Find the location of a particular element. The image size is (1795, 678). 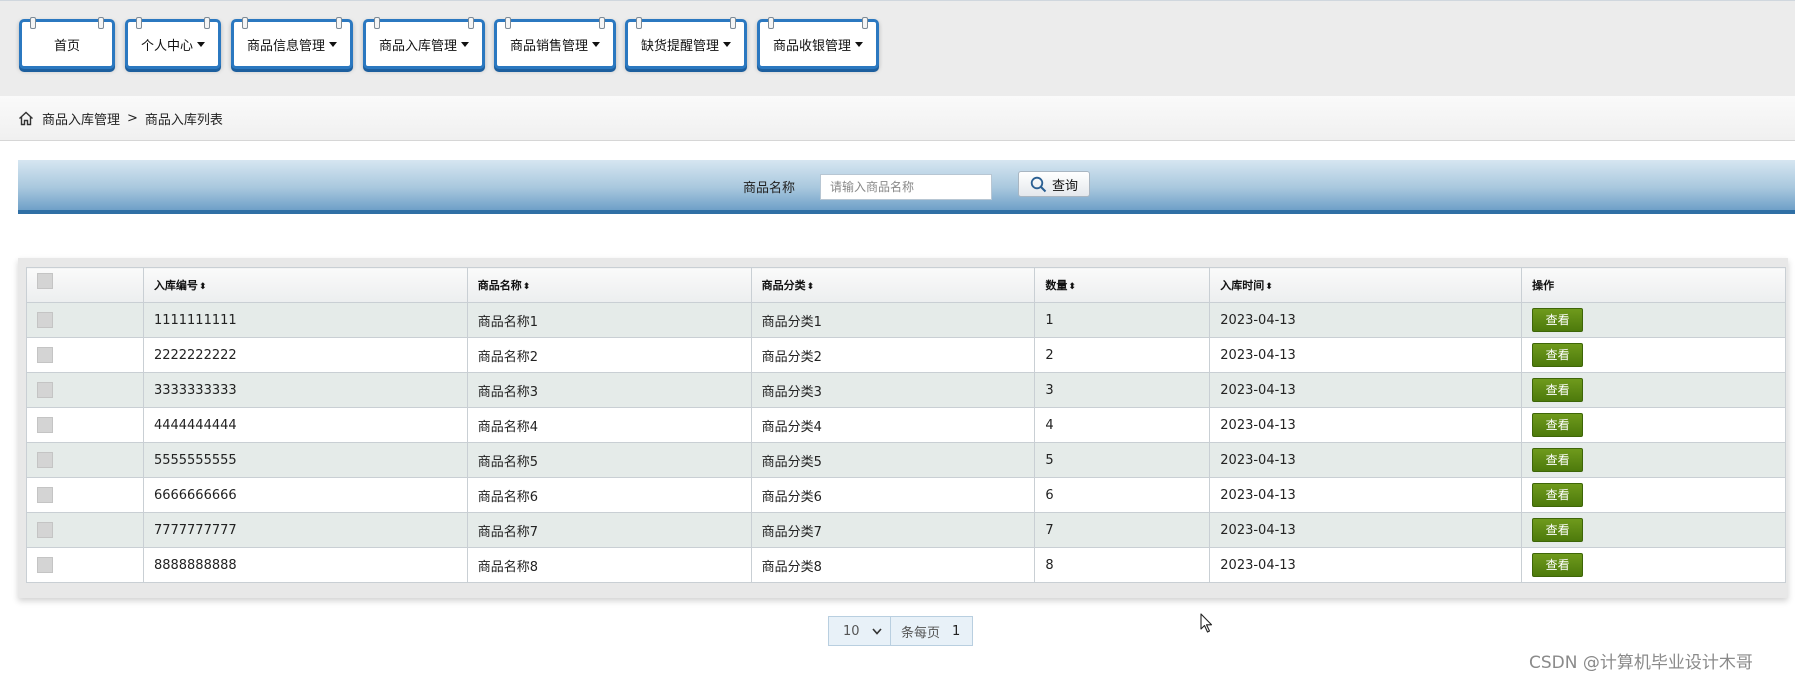

cell-stock-id: 7777777777 is located at coordinates (305, 530).